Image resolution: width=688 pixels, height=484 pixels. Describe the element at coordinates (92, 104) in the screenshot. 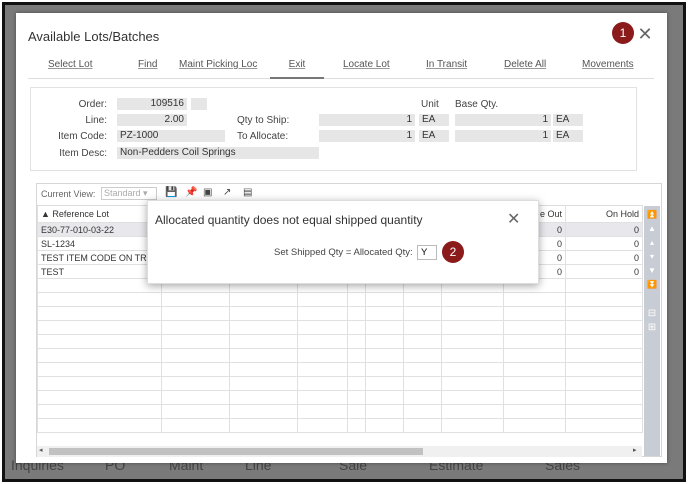

I see `order-label: Order:` at that location.